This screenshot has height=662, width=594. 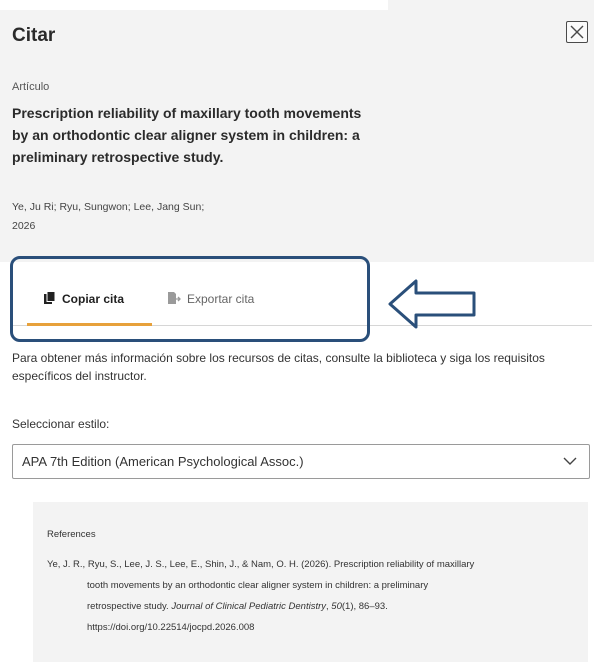 What do you see at coordinates (336, 606) in the screenshot?
I see `reference-volume: 50` at bounding box center [336, 606].